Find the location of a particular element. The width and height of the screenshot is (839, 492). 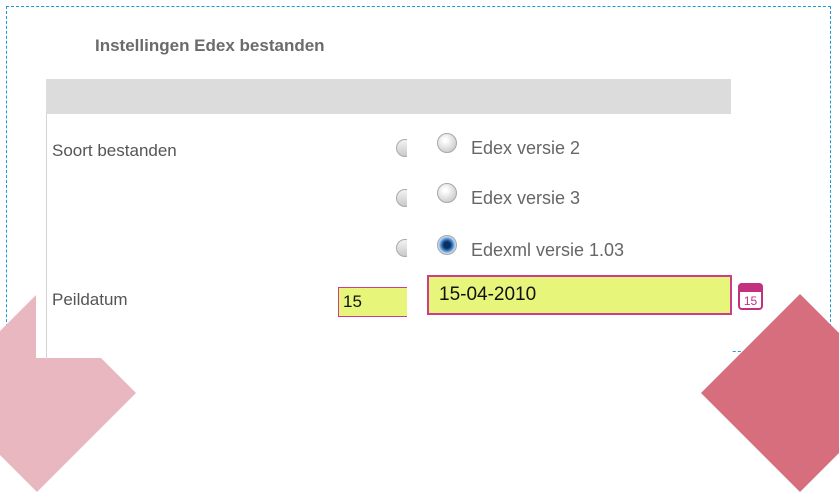

panel-title: Instellingen Edex bestanden is located at coordinates (210, 45).